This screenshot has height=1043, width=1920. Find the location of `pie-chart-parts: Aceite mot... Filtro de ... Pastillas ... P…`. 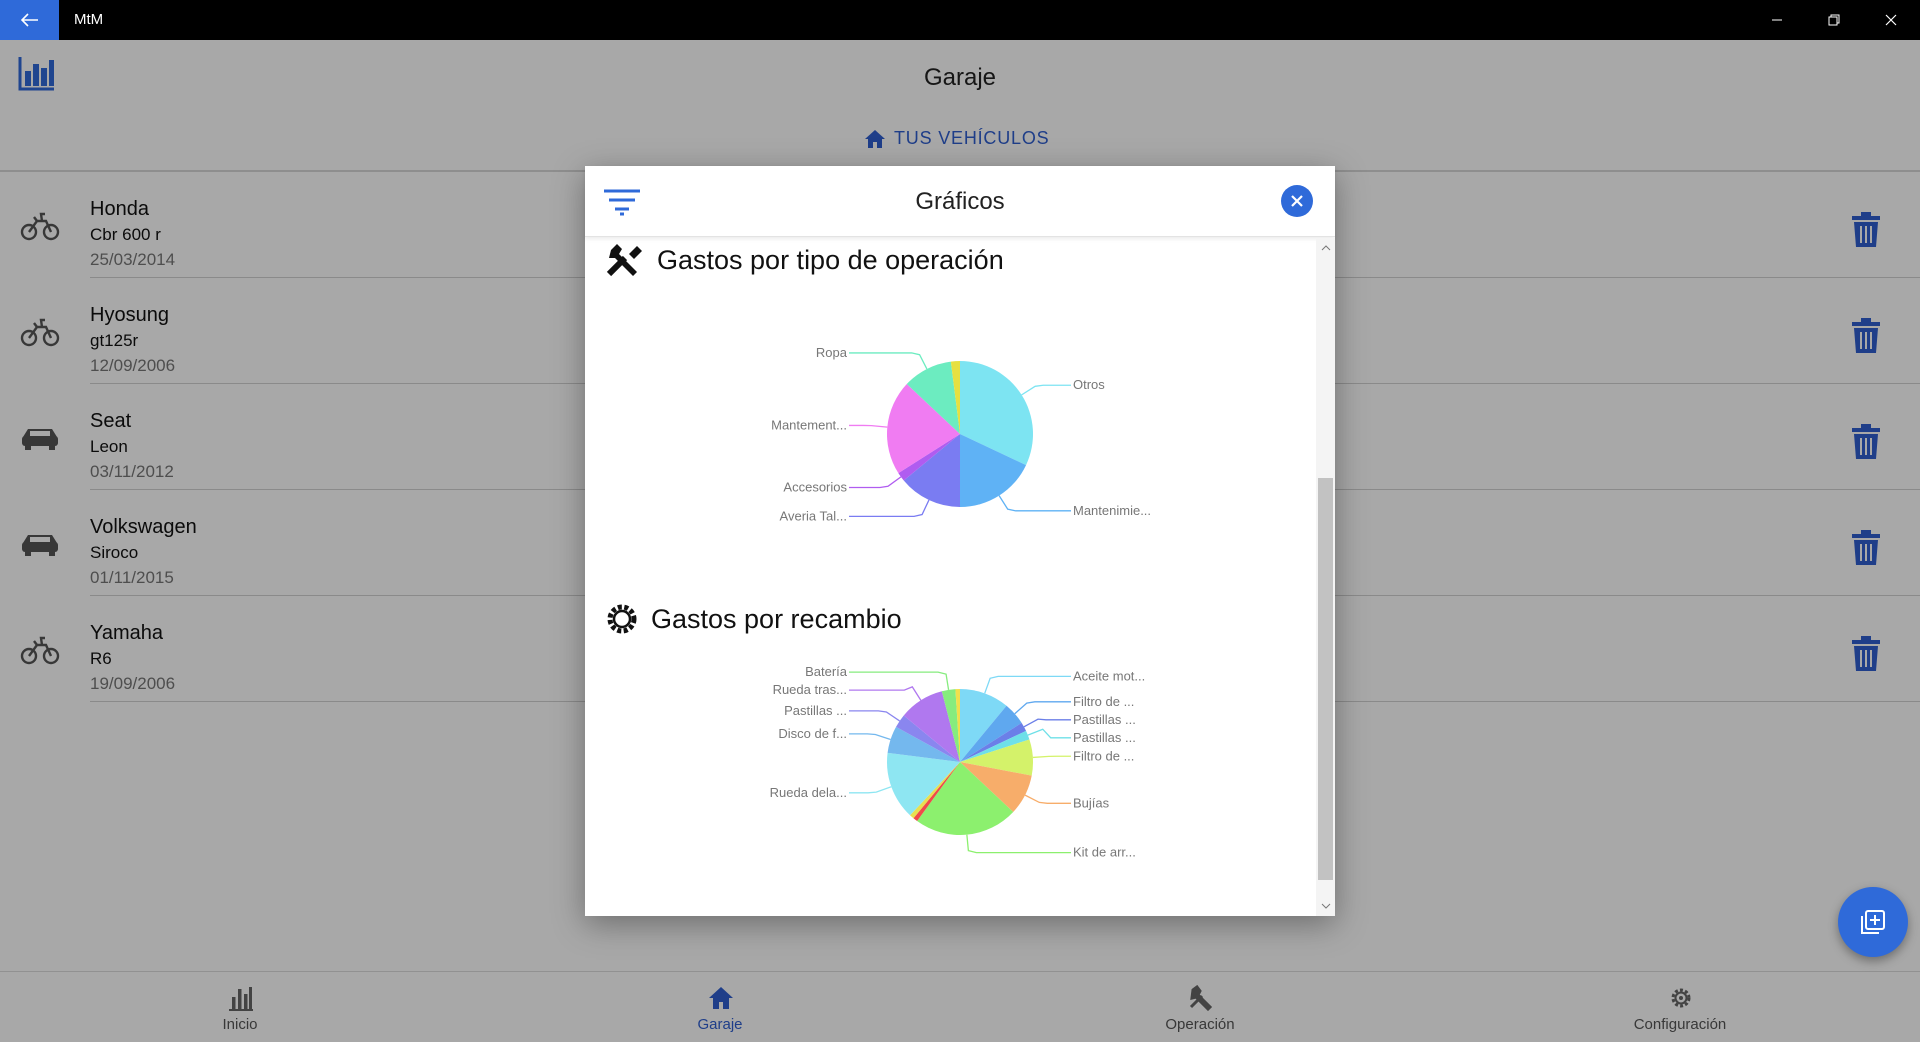

pie-chart-parts: Aceite mot... Filtro de ... Pastillas ... P… is located at coordinates (958, 762).